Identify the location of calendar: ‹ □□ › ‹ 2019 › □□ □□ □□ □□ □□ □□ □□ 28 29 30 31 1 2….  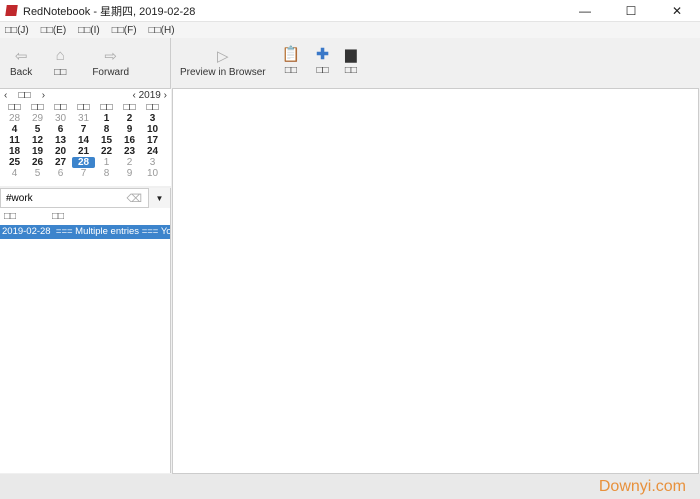
(85, 137).